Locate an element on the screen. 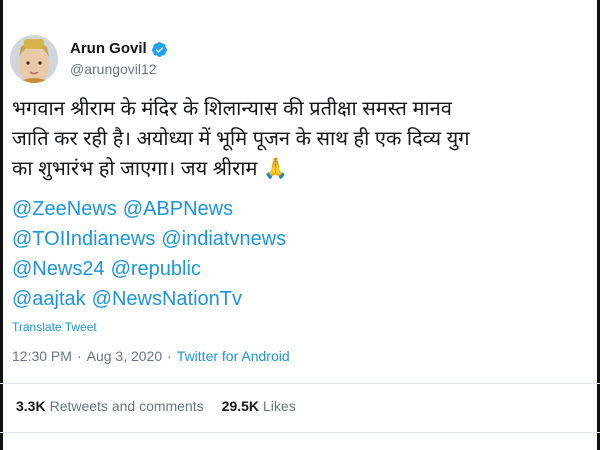 The image size is (600, 450). name-row: Arun Govil is located at coordinates (119, 49).